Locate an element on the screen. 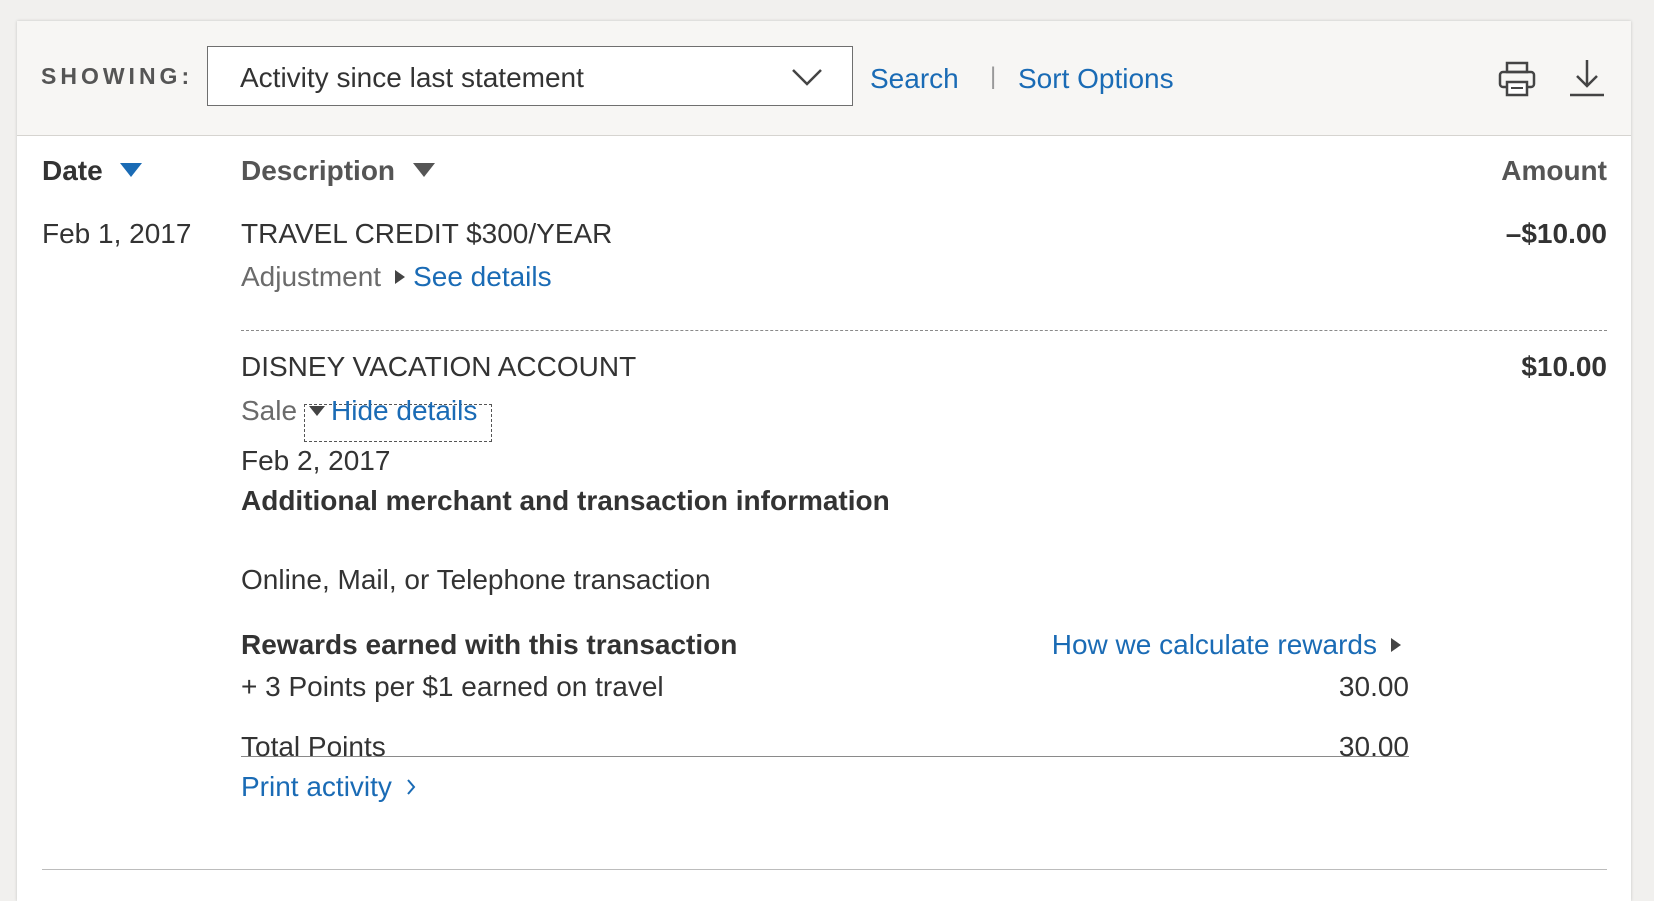  transaction-type-row: Adjustment See details is located at coordinates (396, 277).